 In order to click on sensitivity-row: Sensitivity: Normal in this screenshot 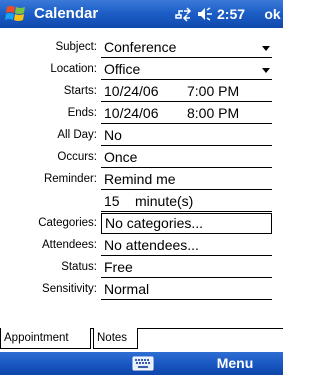, I will do `click(141, 289)`.